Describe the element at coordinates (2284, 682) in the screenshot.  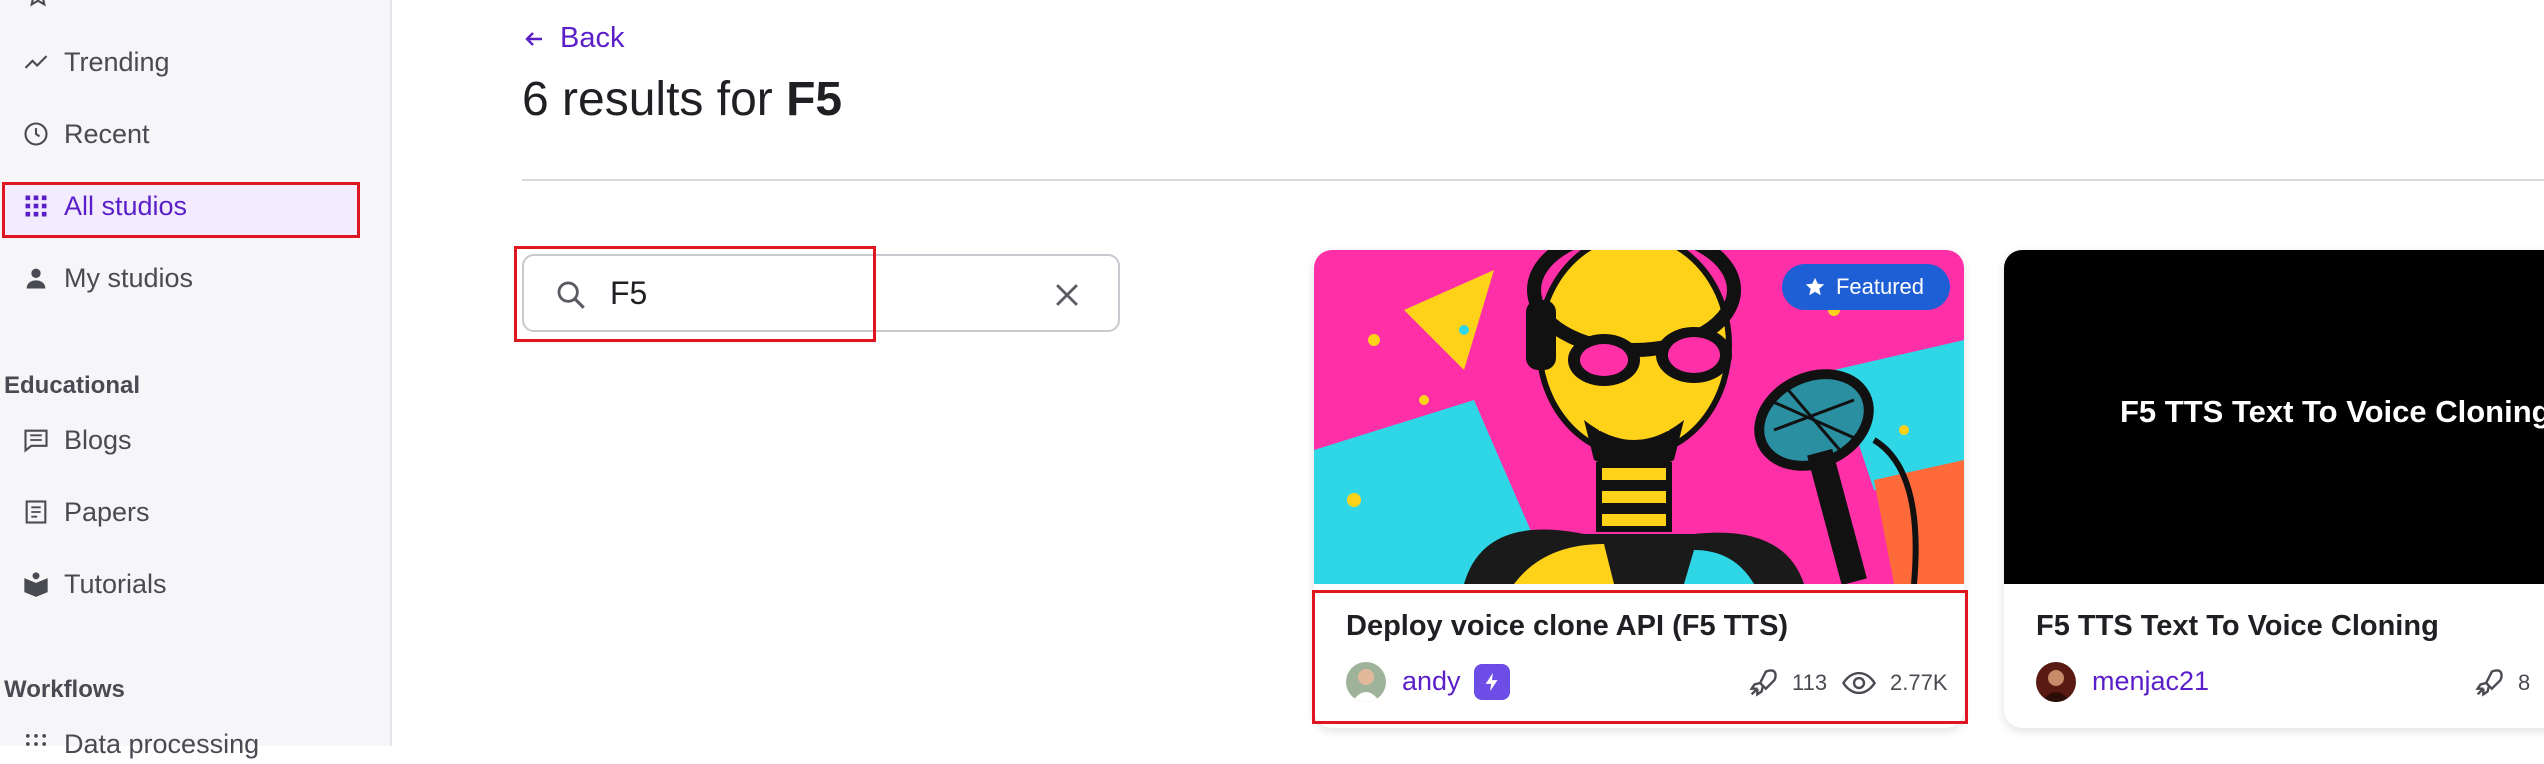
I see `card-meta: menjac21 8` at that location.